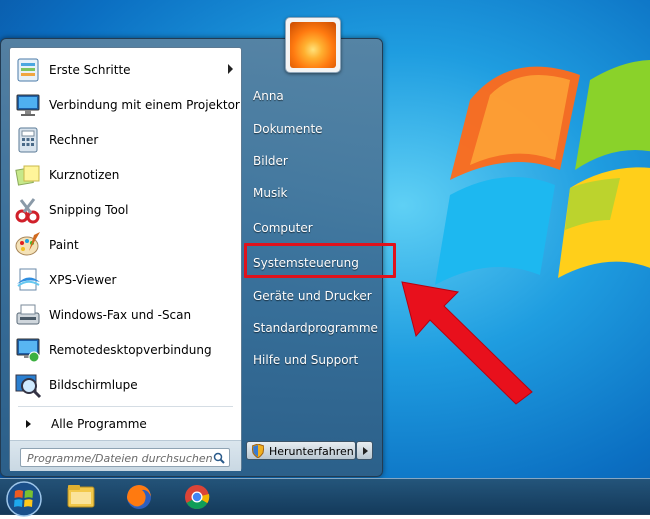 The image size is (650, 519). I want to click on program-label: Verbindung mit einem Projektor, so click(144, 104).